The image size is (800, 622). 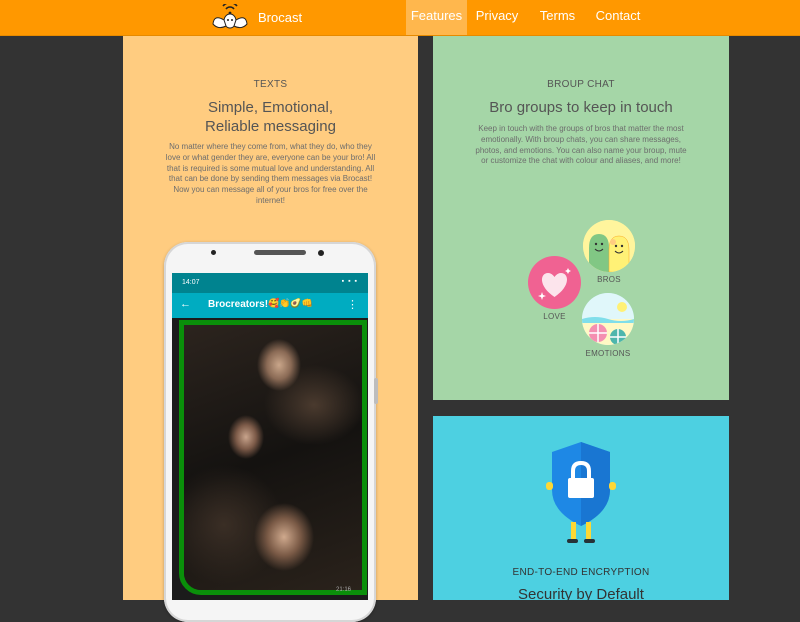 I want to click on back-arrow-icon: ←, so click(x=185, y=304).